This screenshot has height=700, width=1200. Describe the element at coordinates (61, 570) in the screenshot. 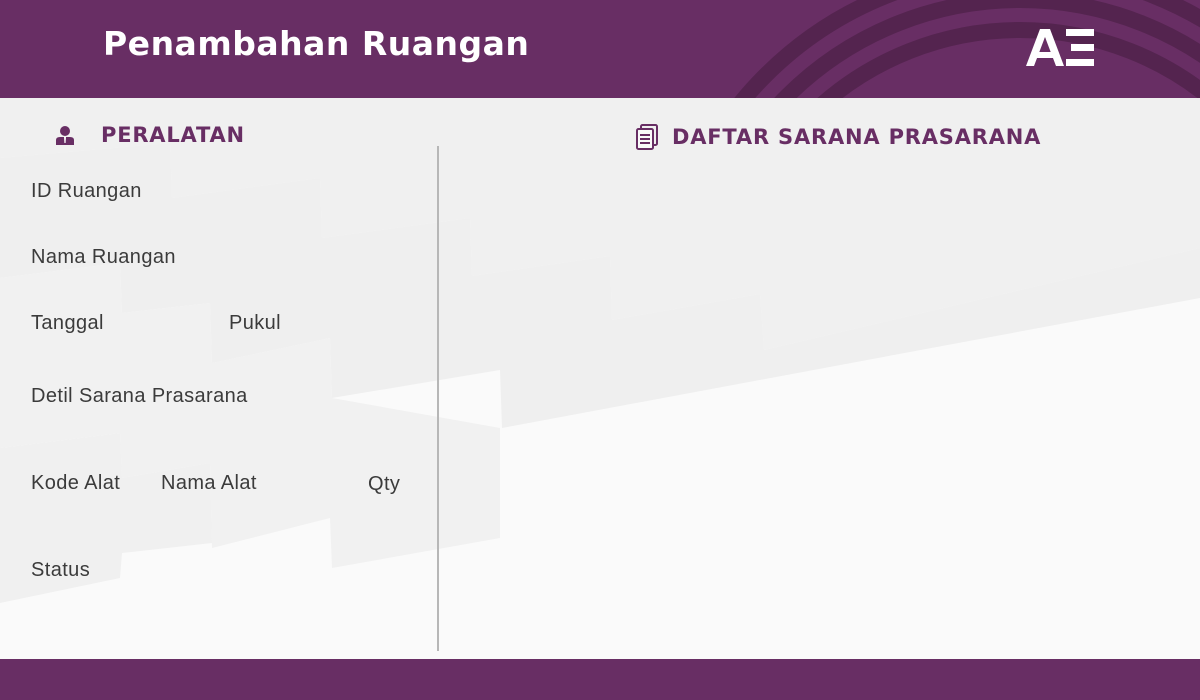

I see `status-label: Status` at that location.